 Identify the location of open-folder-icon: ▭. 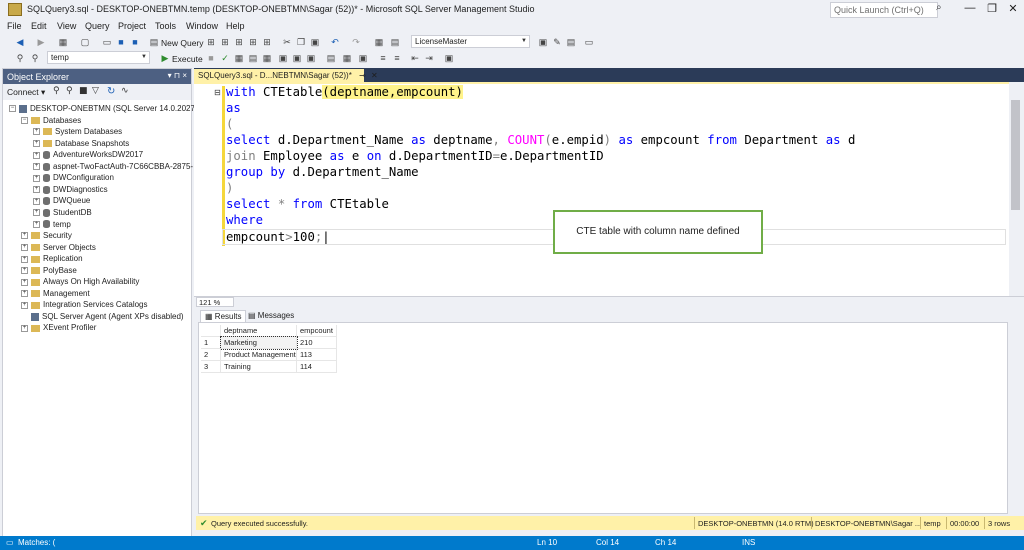
(107, 42).